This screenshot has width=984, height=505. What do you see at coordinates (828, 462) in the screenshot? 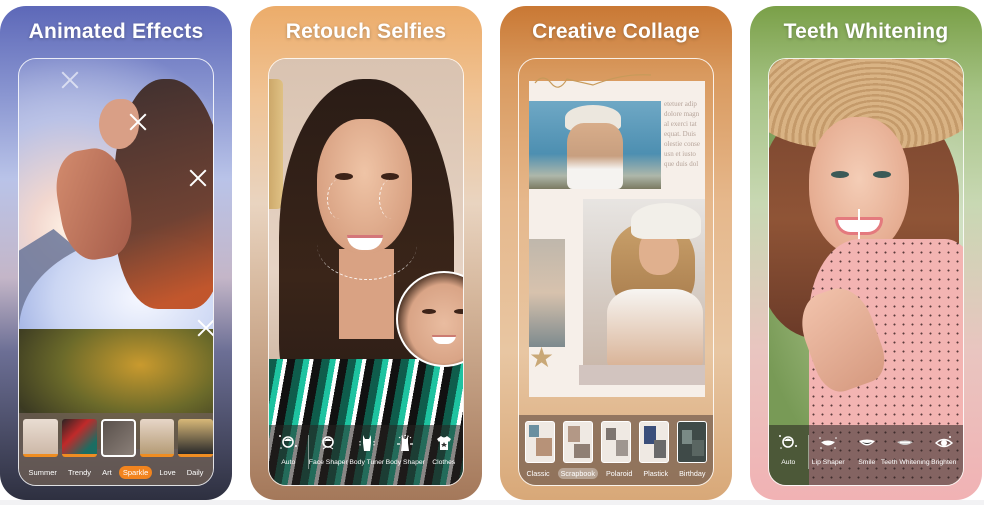
I see `tool-label: Lip Shaper` at bounding box center [828, 462].